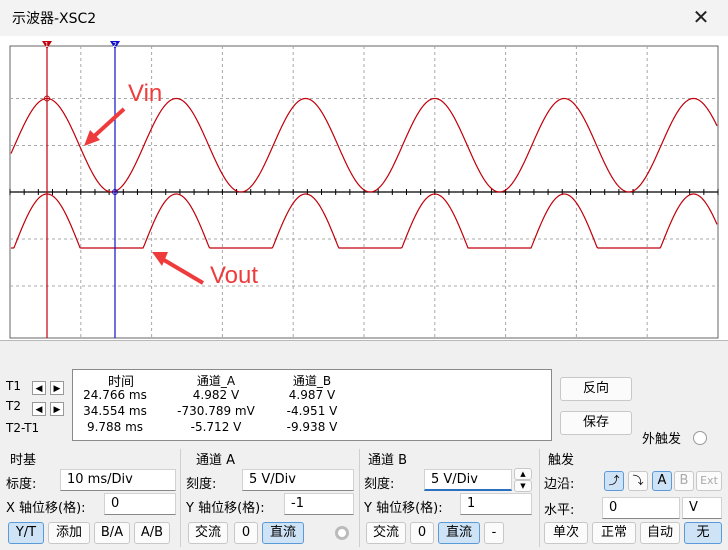 This screenshot has width=728, height=550. Describe the element at coordinates (312, 381) in the screenshot. I see `header-channel-b: 通道_B` at that location.